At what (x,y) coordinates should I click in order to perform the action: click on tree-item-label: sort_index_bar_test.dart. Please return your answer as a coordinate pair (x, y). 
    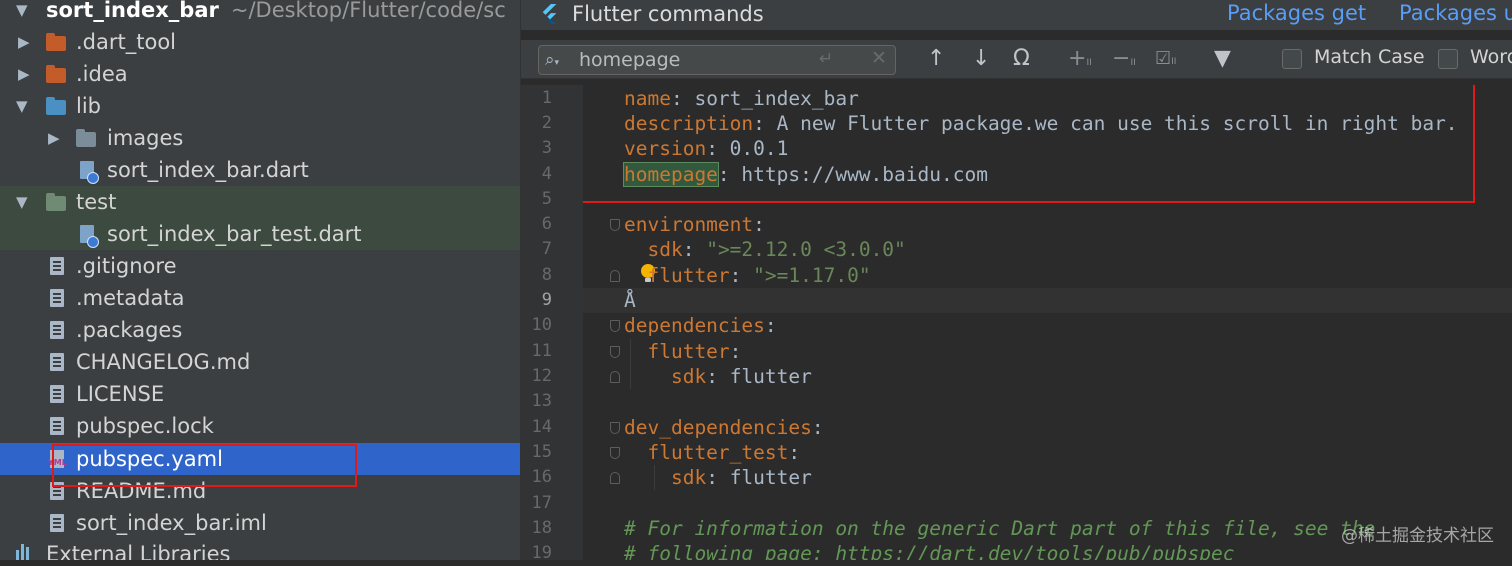
    Looking at the image, I should click on (234, 234).